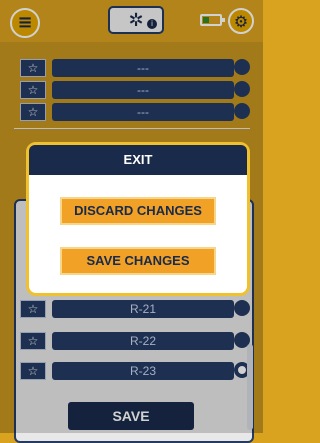 Image resolution: width=320 pixels, height=443 pixels. I want to click on dialog-title: EXIT, so click(138, 160).